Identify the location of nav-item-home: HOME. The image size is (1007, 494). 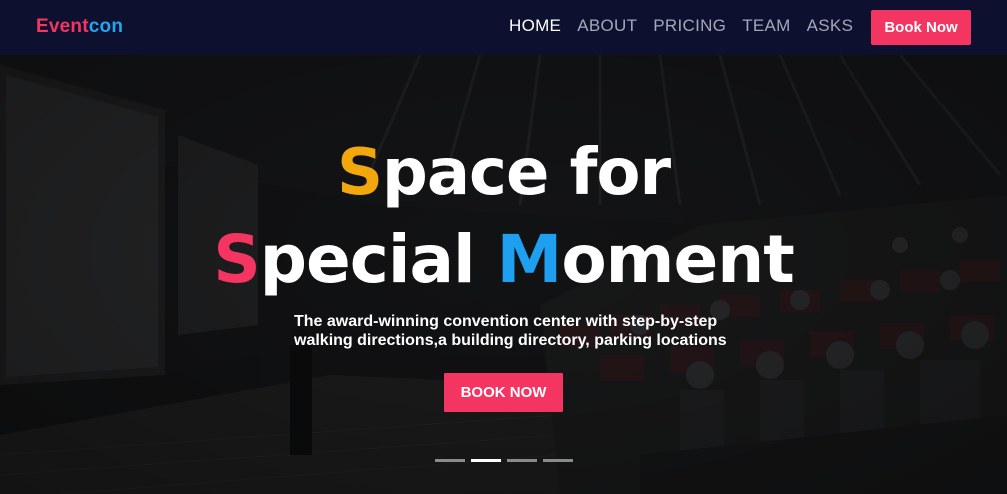
(535, 26).